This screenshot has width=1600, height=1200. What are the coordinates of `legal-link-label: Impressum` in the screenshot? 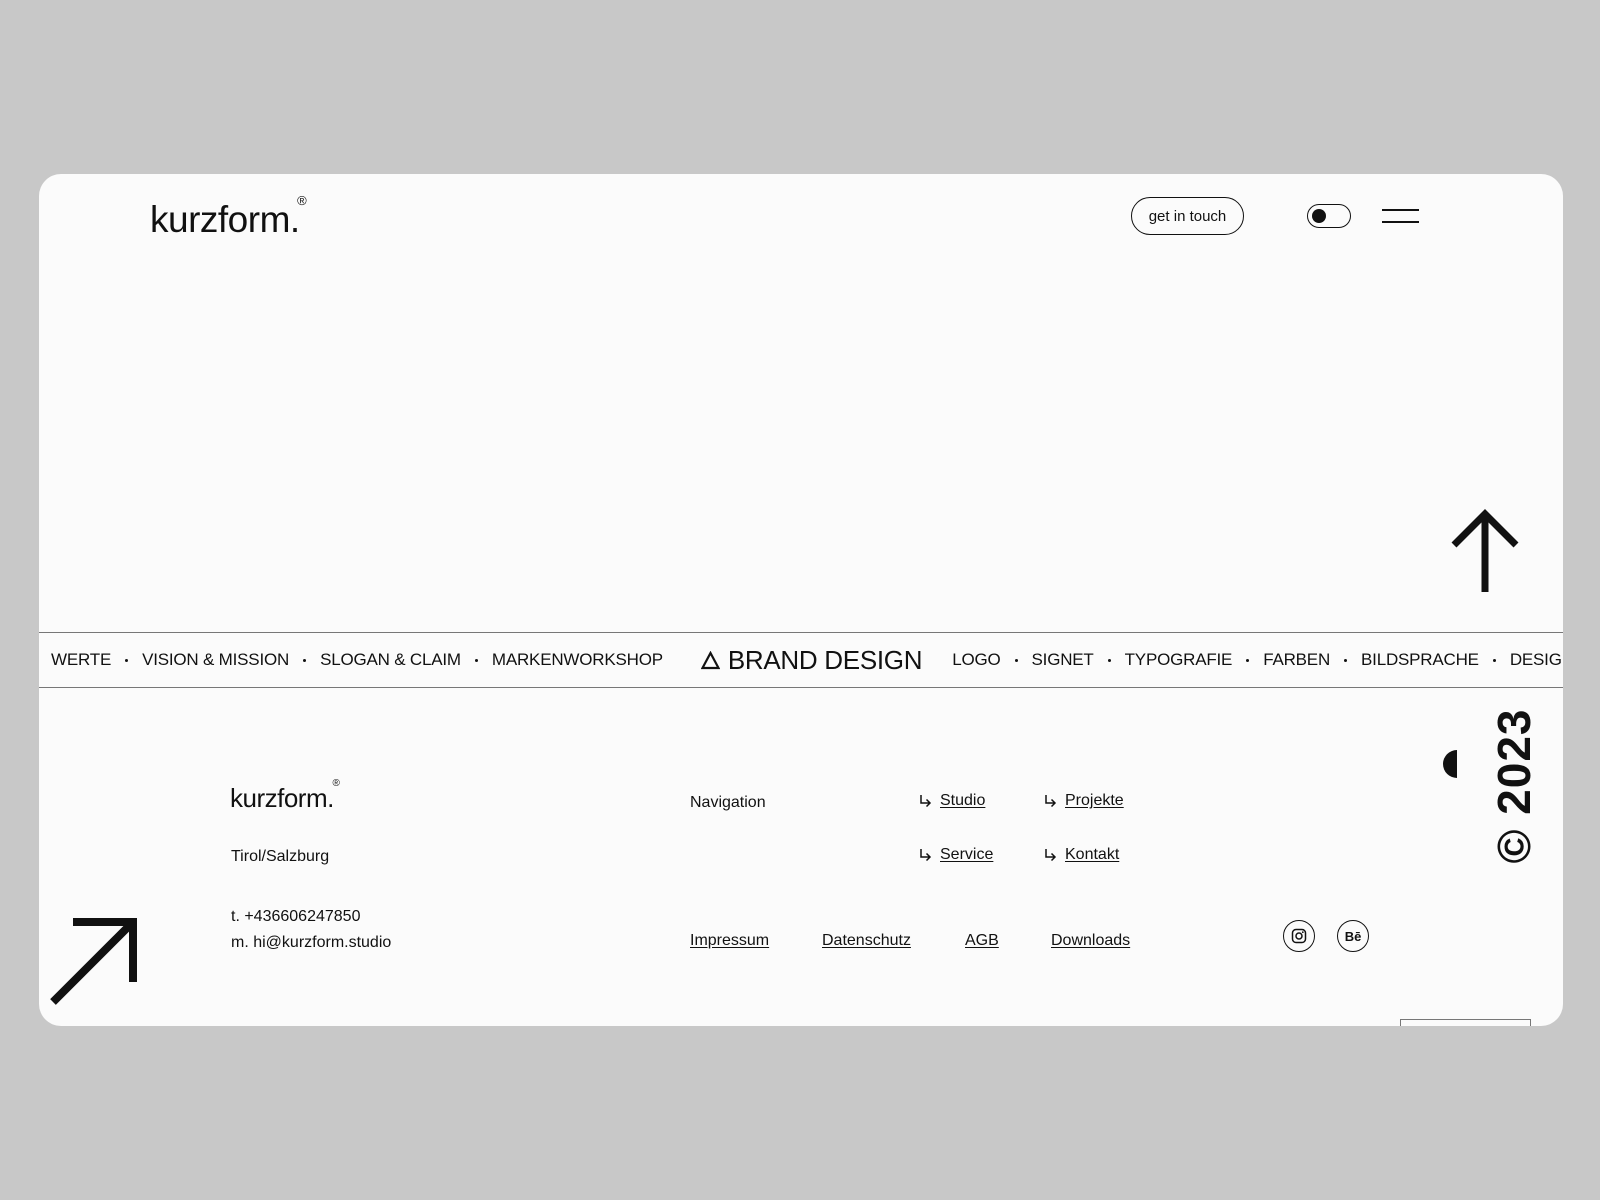 It's located at (729, 940).